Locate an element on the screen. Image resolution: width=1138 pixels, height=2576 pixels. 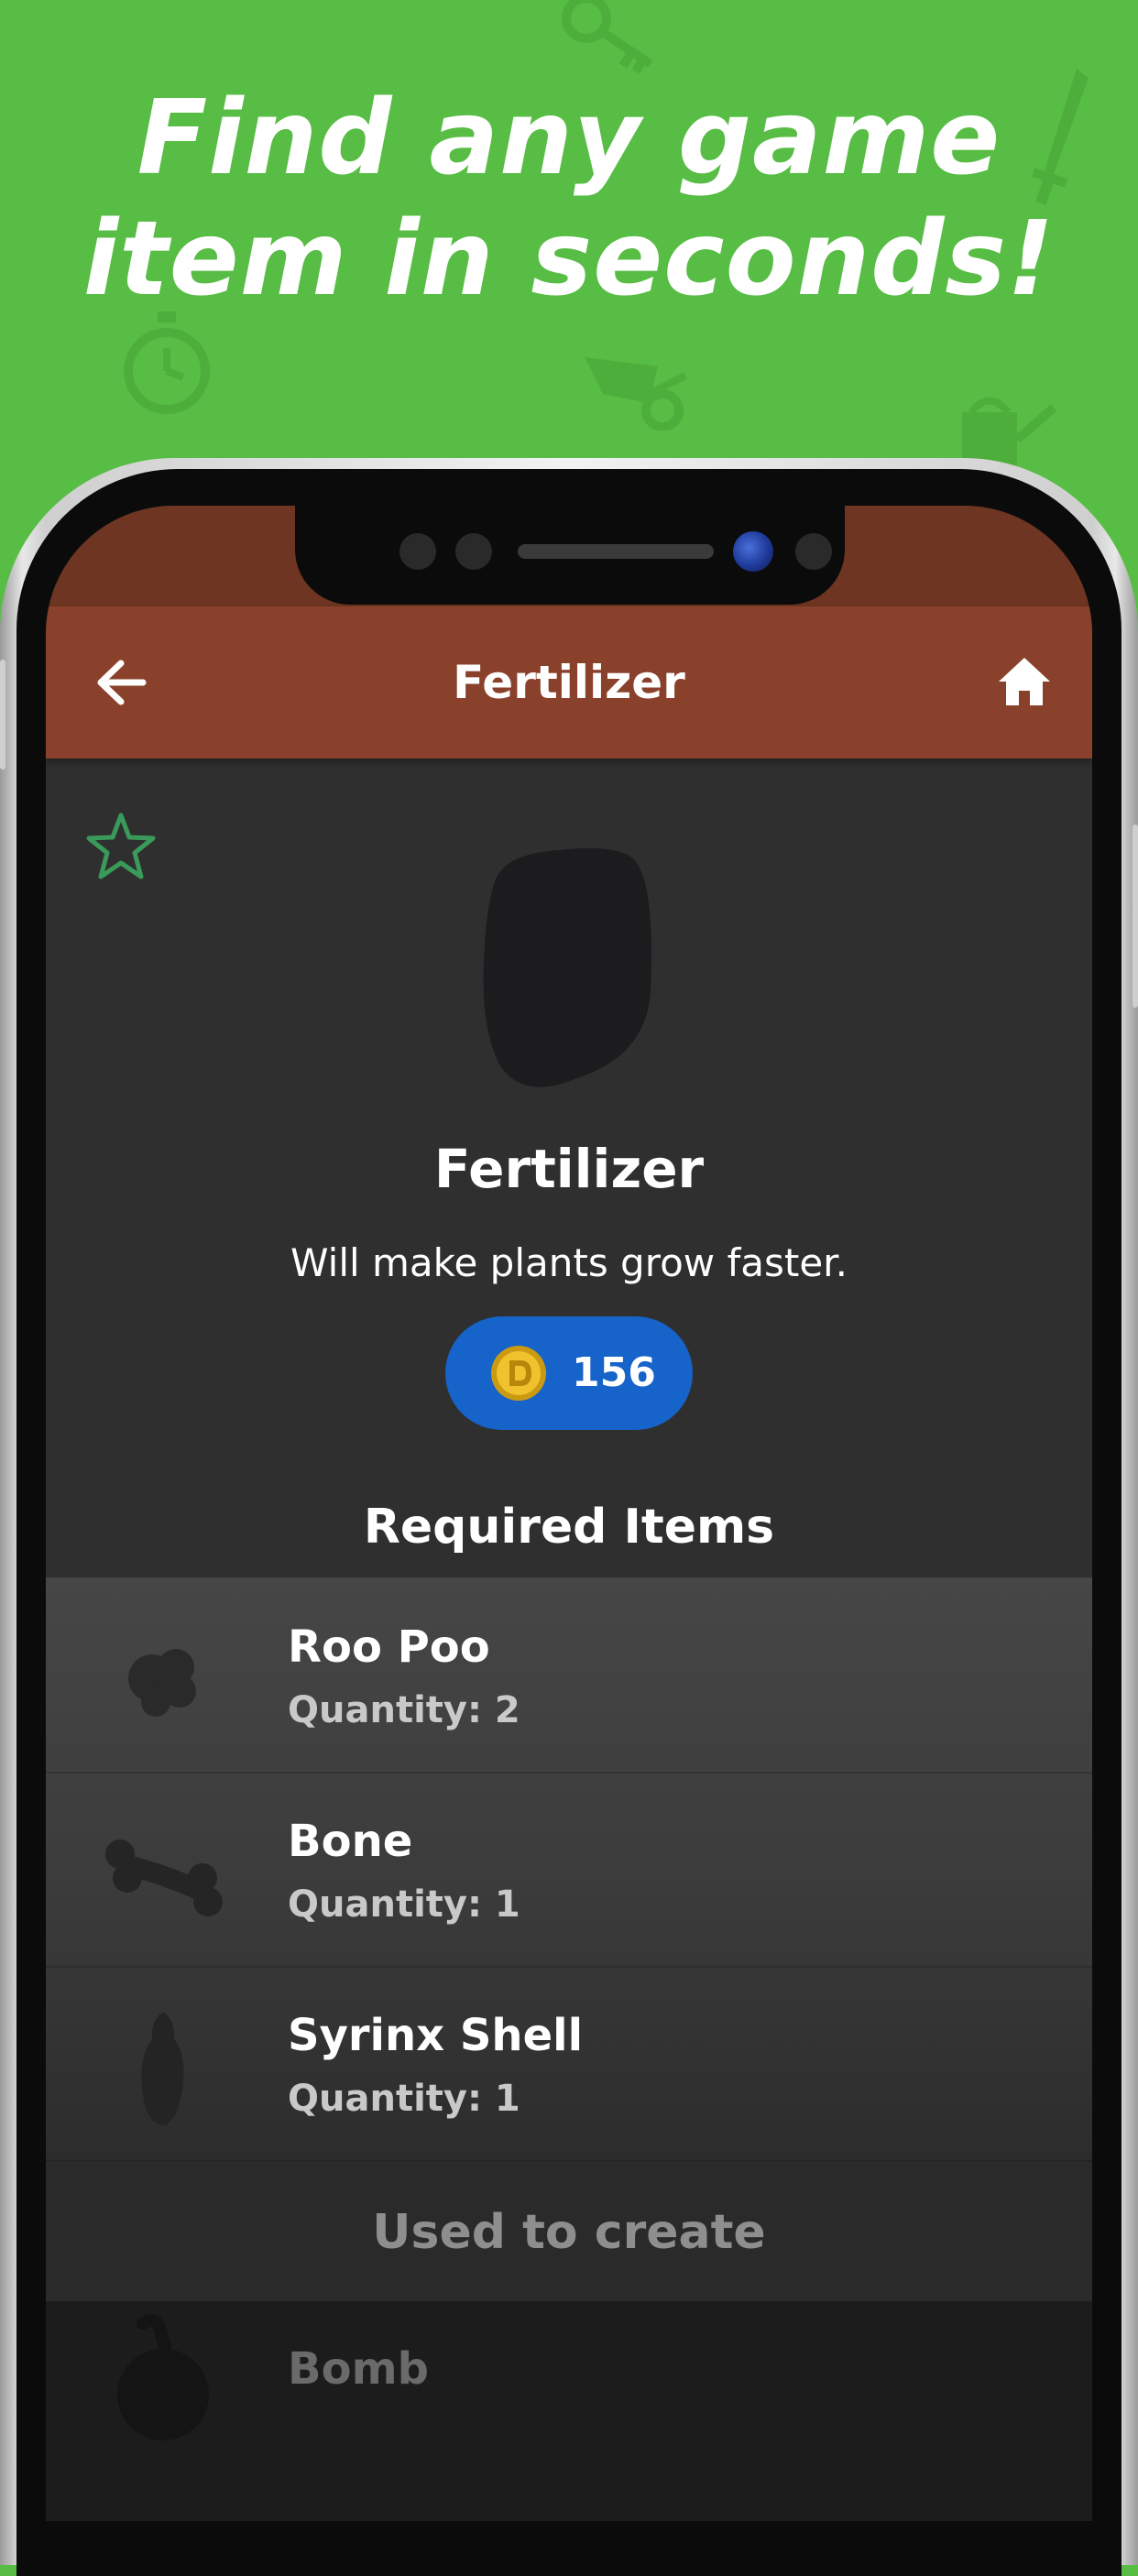
bomb-icon is located at coordinates (163, 2377).